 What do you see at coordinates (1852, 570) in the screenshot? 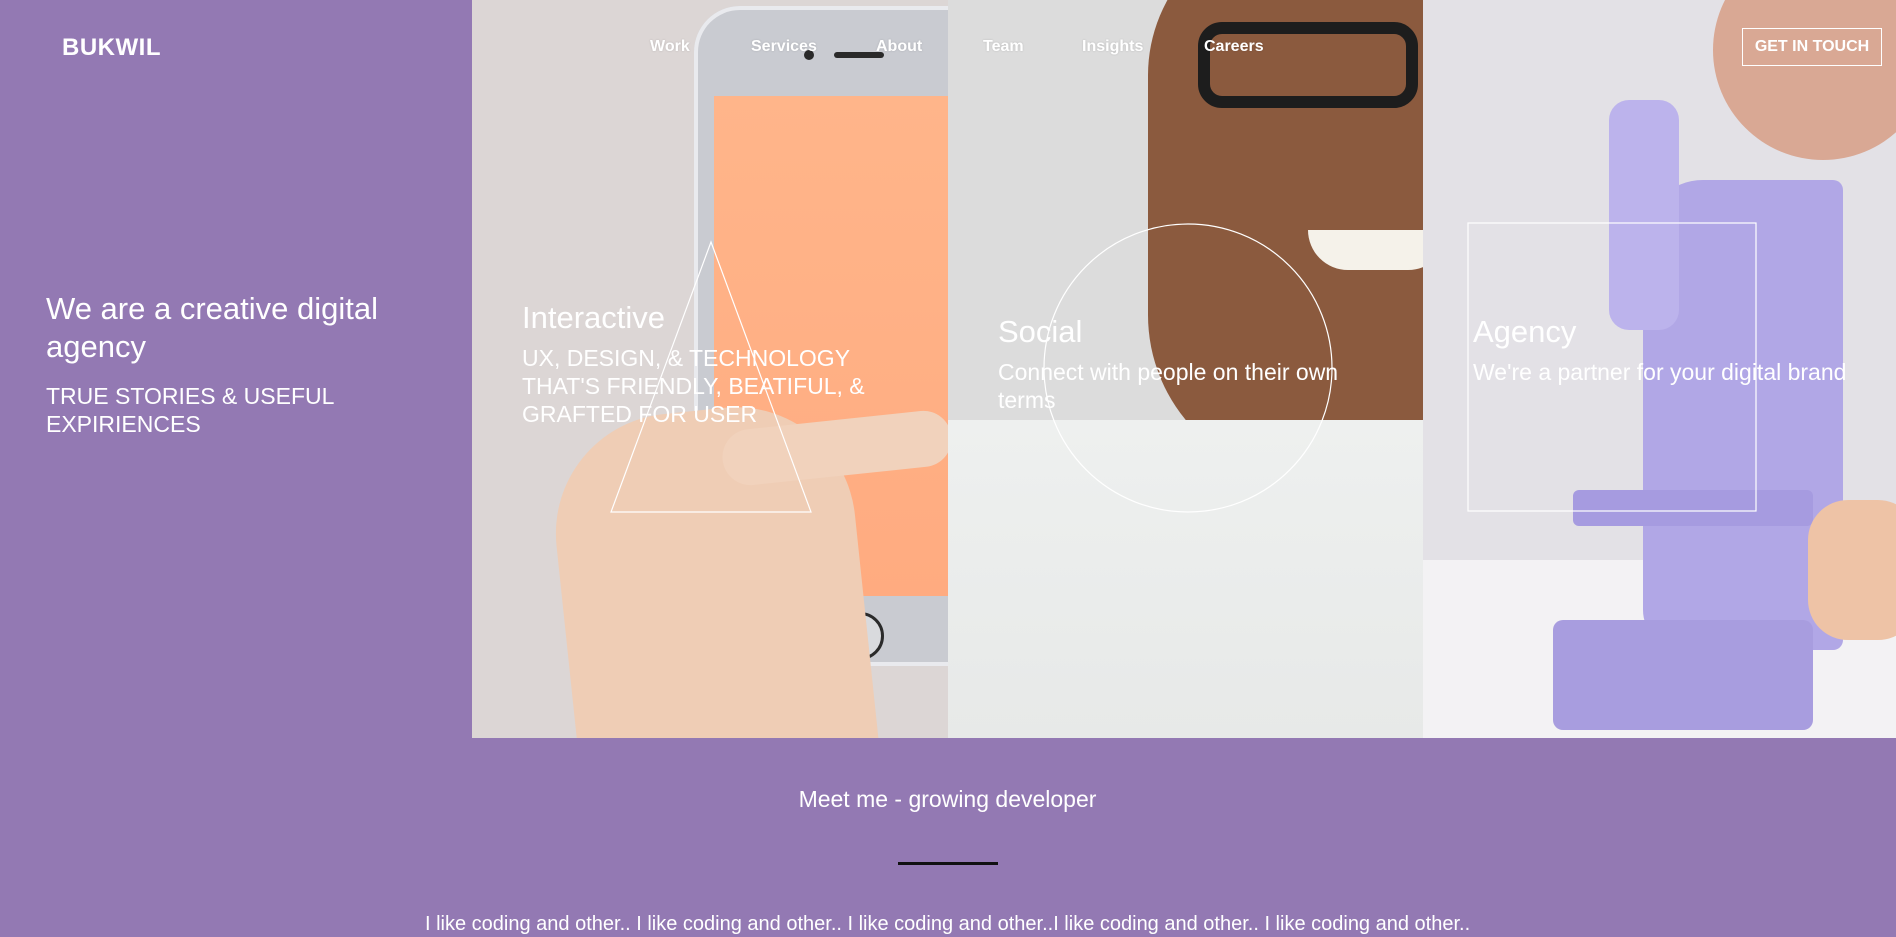
I see `hand-image` at bounding box center [1852, 570].